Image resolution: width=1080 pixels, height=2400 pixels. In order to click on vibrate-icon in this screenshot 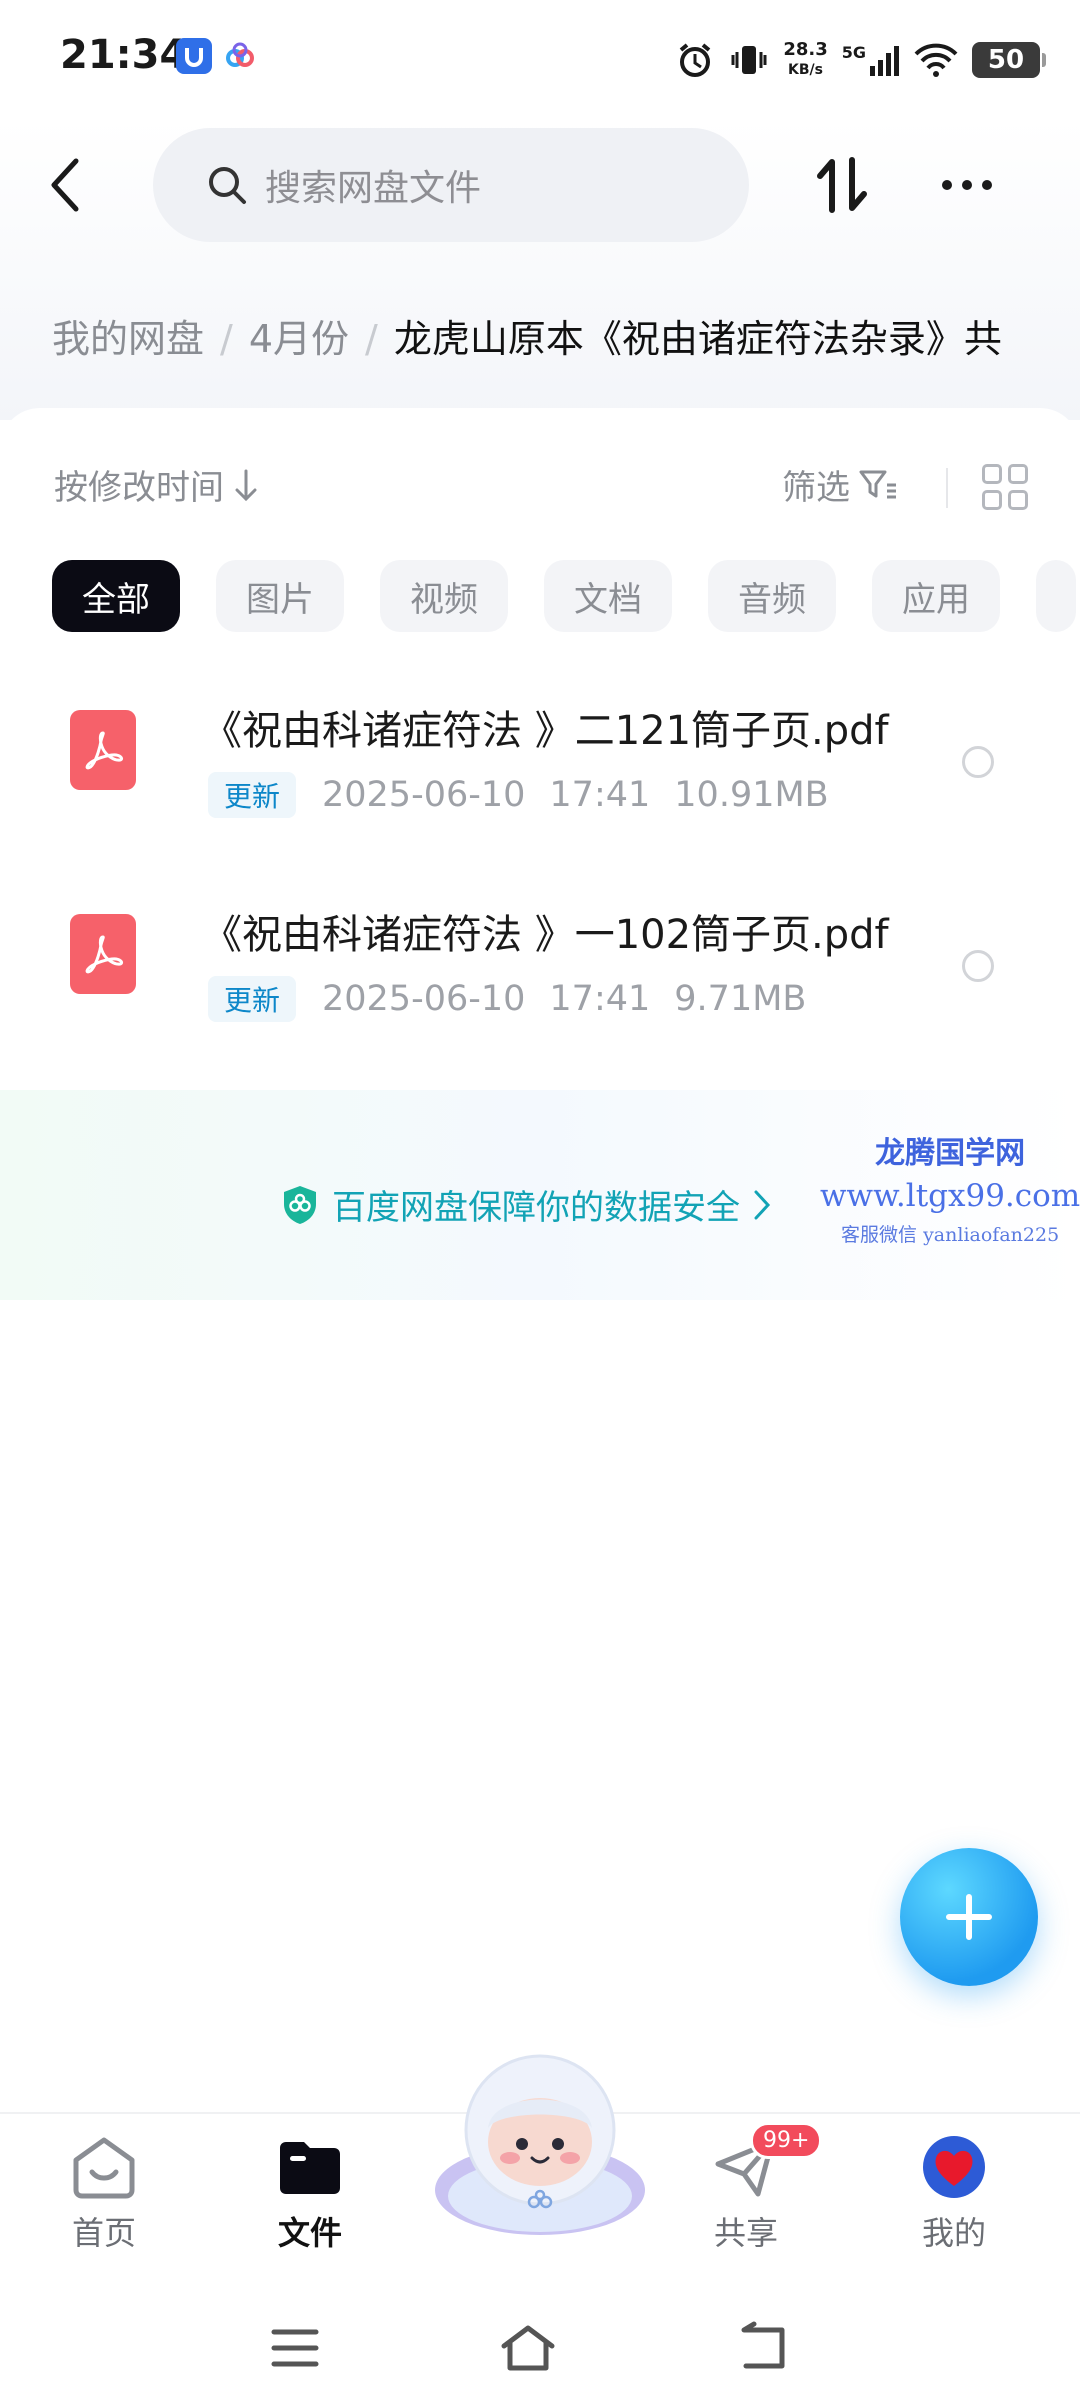, I will do `click(749, 60)`.